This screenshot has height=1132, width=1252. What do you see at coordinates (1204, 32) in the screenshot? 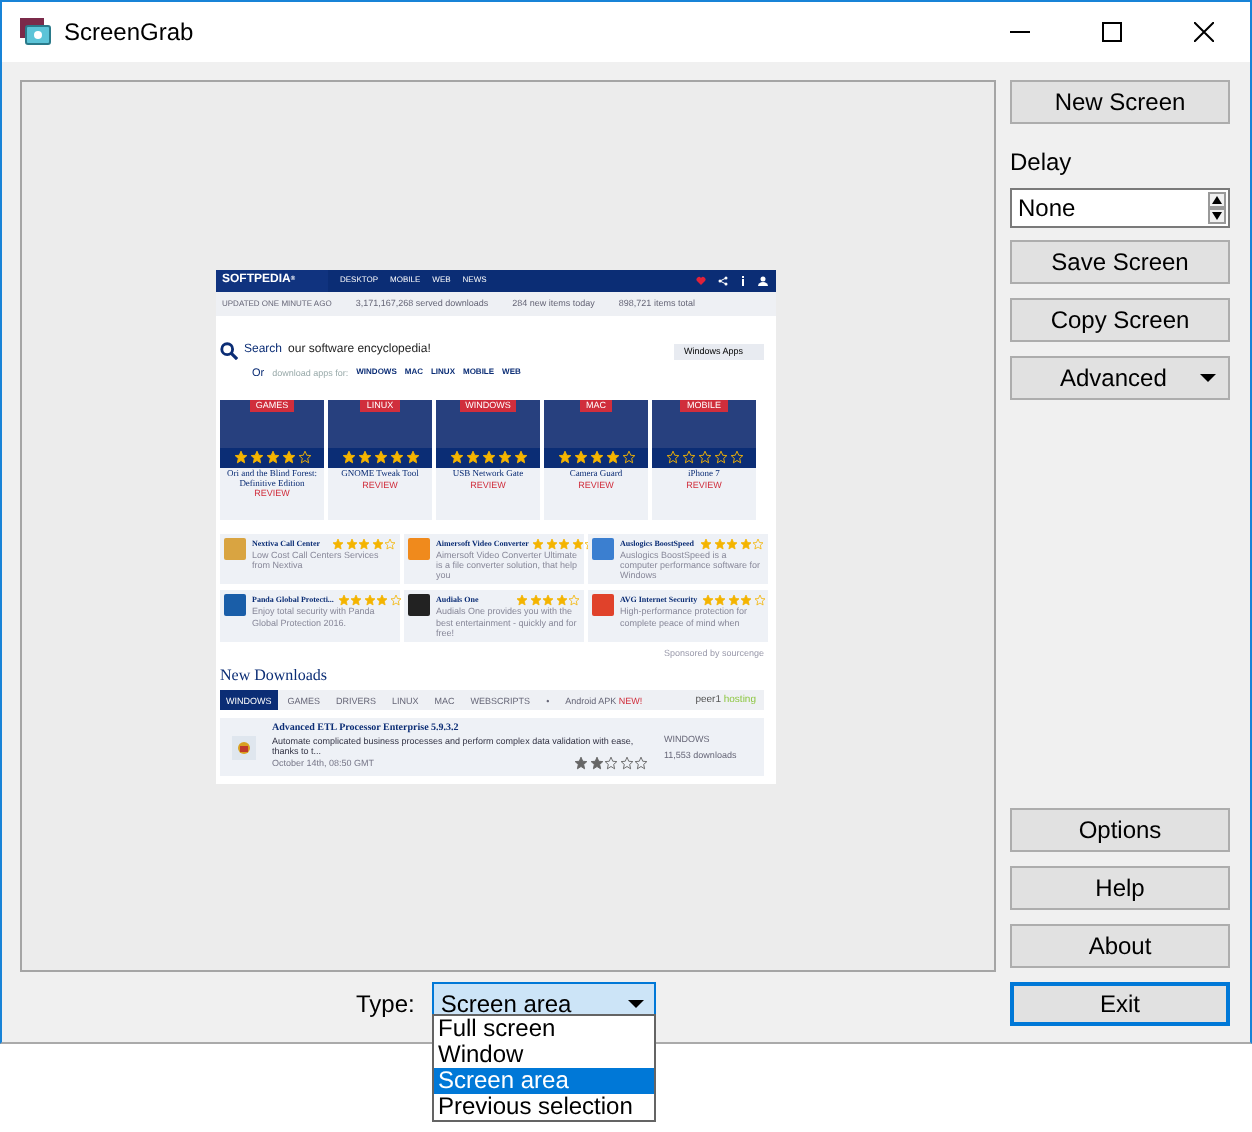
I see `close-icon` at bounding box center [1204, 32].